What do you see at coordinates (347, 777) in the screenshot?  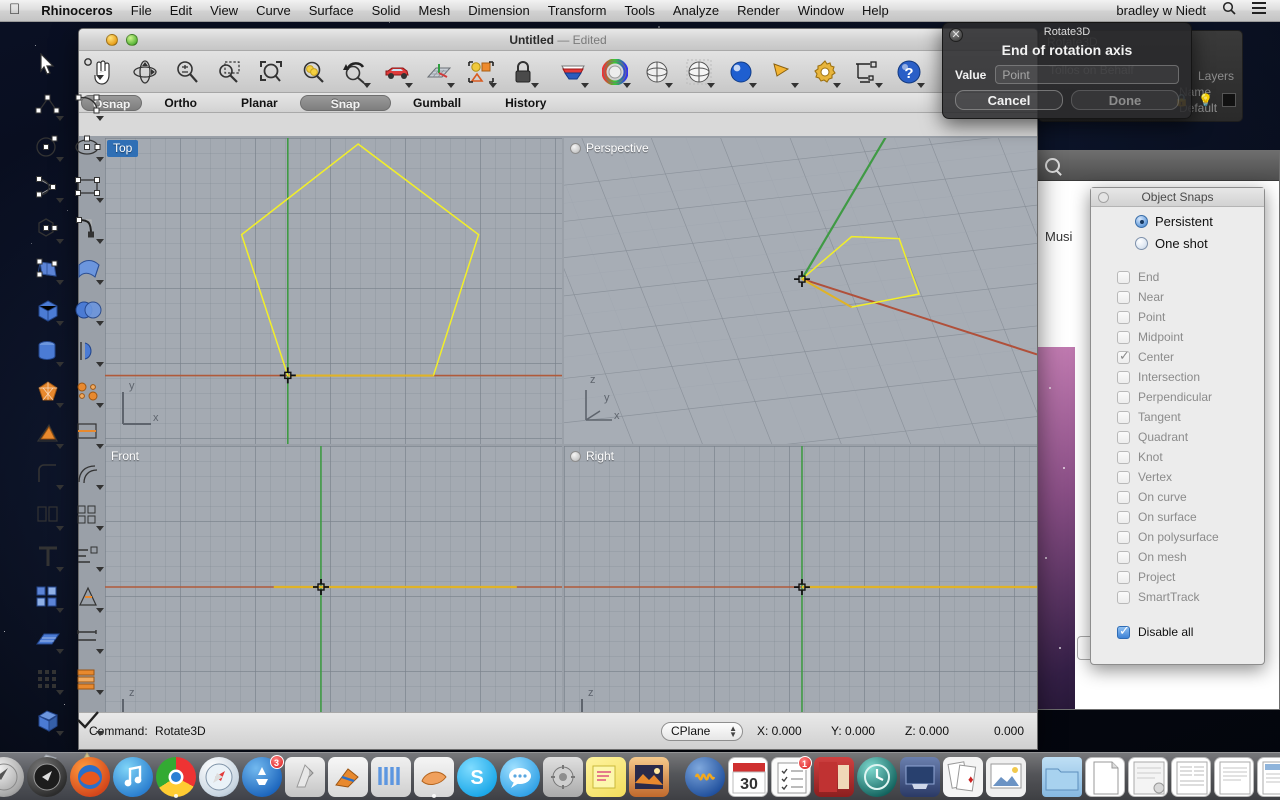 I see `sketchup-icon` at bounding box center [347, 777].